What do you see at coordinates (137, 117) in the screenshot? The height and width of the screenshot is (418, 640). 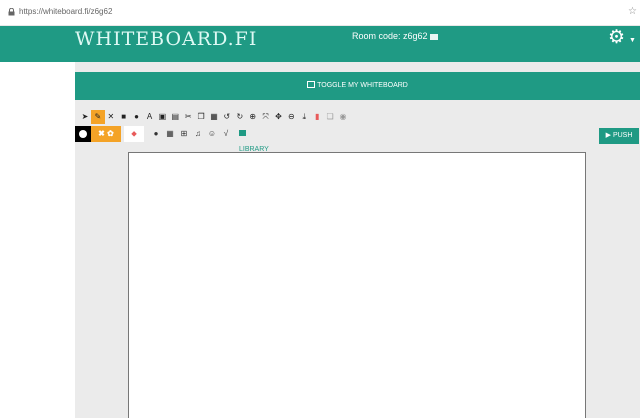 I see `circle-icon: ●` at bounding box center [137, 117].